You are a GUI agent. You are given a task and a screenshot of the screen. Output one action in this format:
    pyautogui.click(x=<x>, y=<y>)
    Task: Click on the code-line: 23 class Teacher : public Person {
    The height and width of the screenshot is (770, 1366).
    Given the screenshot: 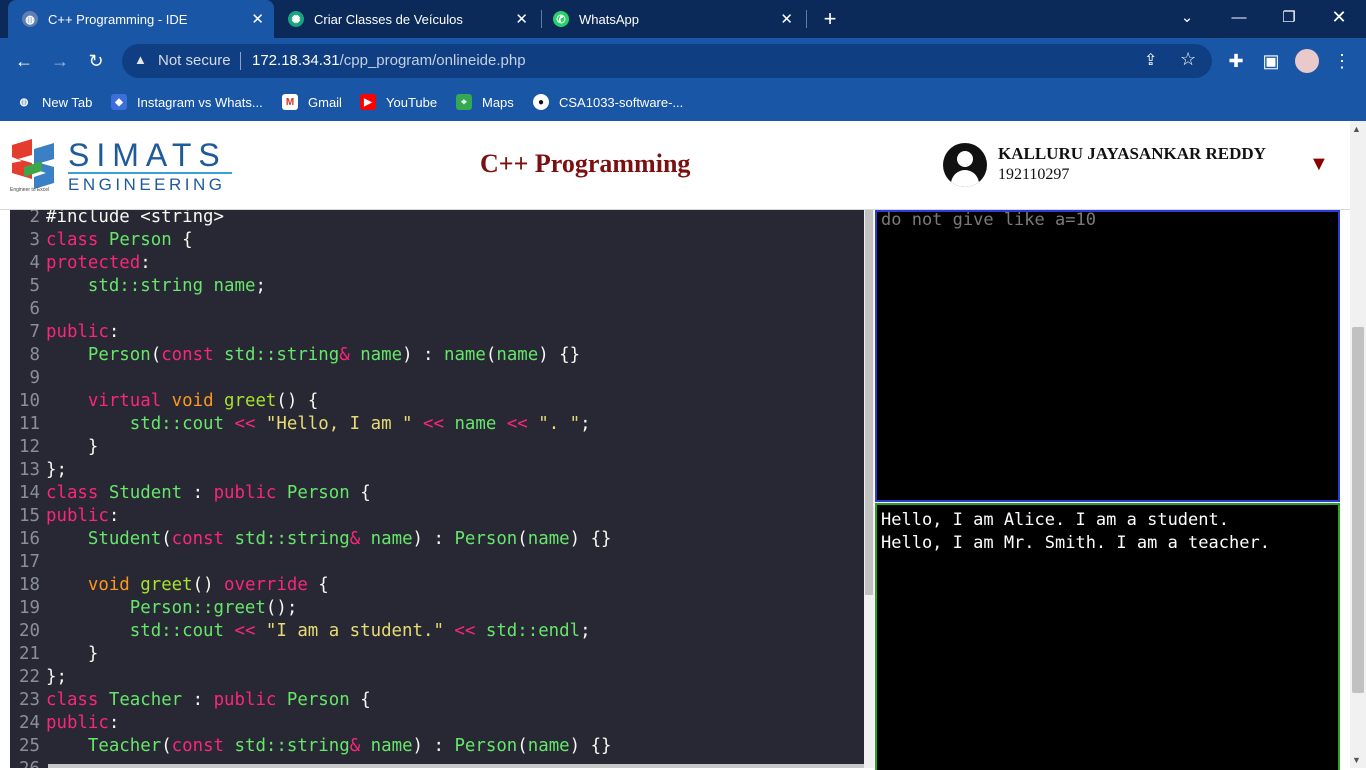 What is the action you would take?
    pyautogui.click(x=190, y=700)
    